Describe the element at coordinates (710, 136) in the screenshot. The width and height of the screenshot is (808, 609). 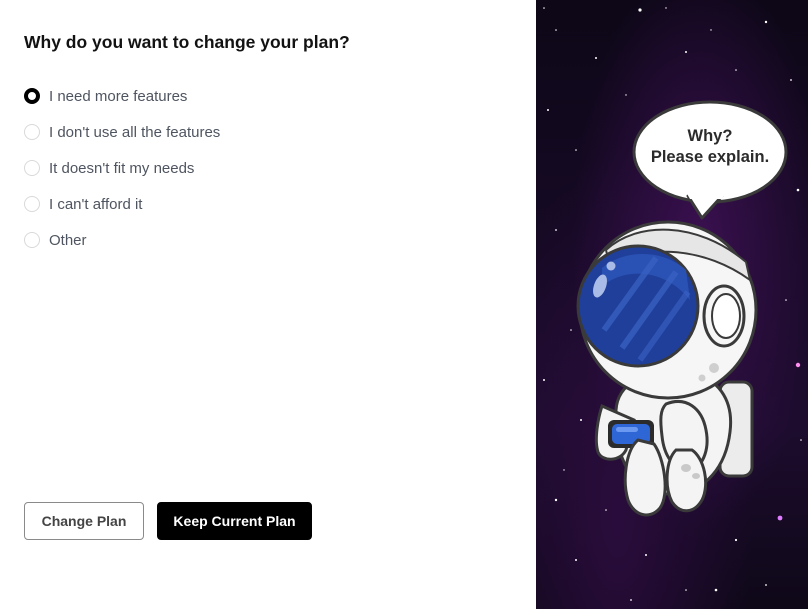
I see `speech-bubble-line1: Why?` at that location.